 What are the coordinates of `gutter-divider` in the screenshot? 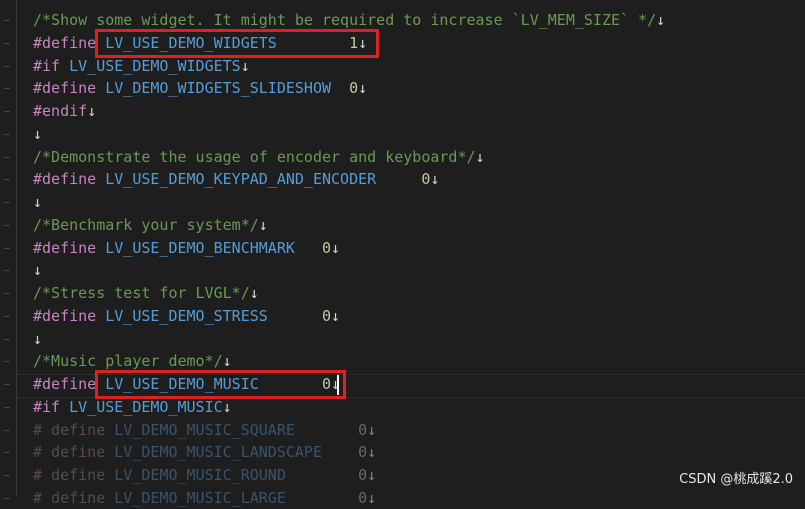 It's located at (16, 248).